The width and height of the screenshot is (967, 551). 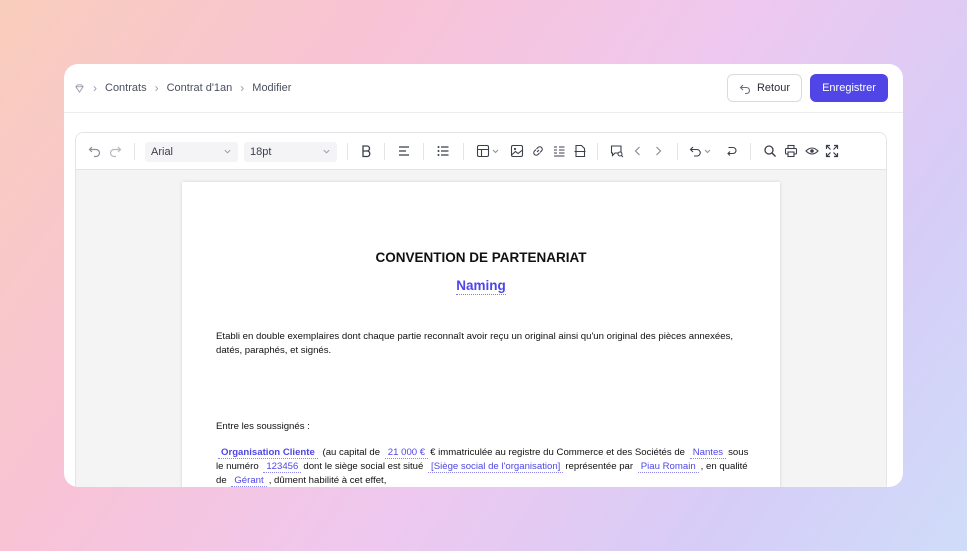 What do you see at coordinates (95, 151) in the screenshot?
I see `undo-icon` at bounding box center [95, 151].